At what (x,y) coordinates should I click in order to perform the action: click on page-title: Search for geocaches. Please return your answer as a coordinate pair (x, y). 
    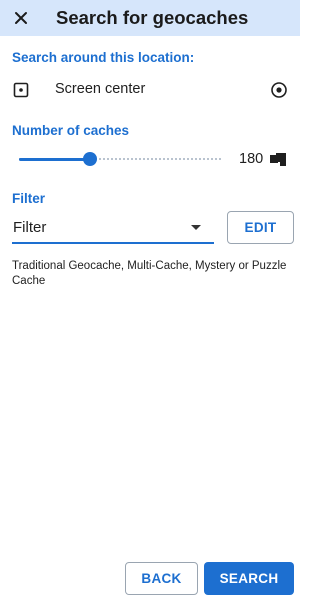
    Looking at the image, I should click on (152, 17).